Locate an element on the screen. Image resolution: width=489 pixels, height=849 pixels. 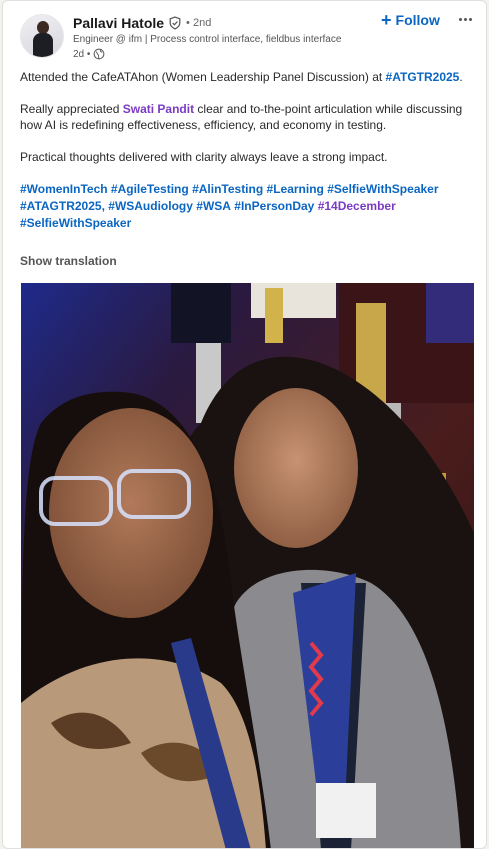
follow-label: Follow is located at coordinates (417, 20).